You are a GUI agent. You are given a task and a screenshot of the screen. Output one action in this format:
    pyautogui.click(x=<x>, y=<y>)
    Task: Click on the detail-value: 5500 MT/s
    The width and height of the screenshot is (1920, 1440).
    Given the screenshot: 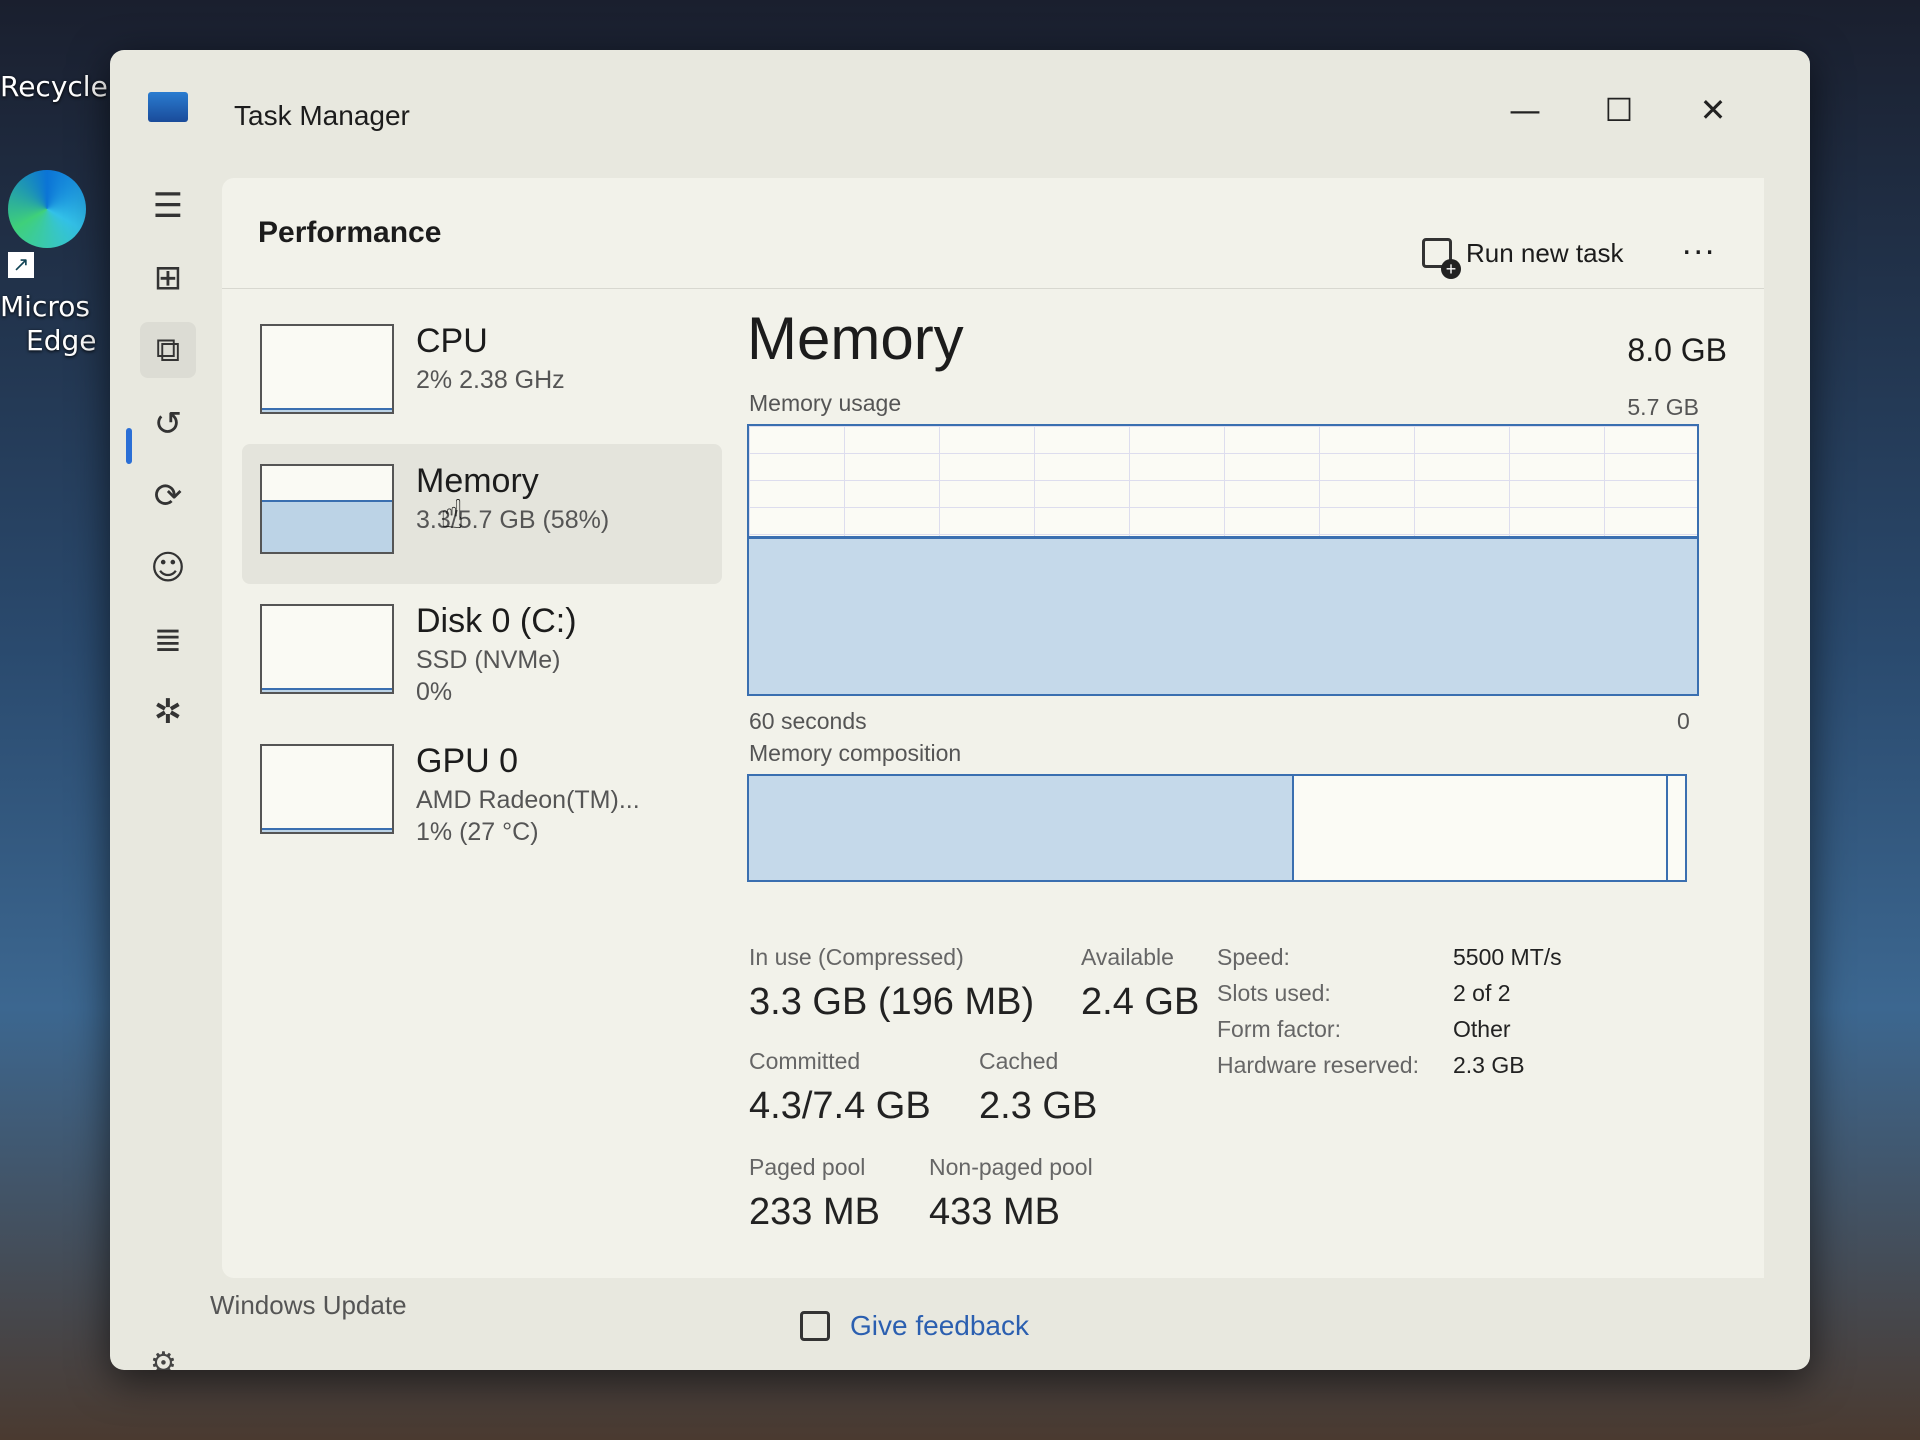 What is the action you would take?
    pyautogui.click(x=1507, y=957)
    